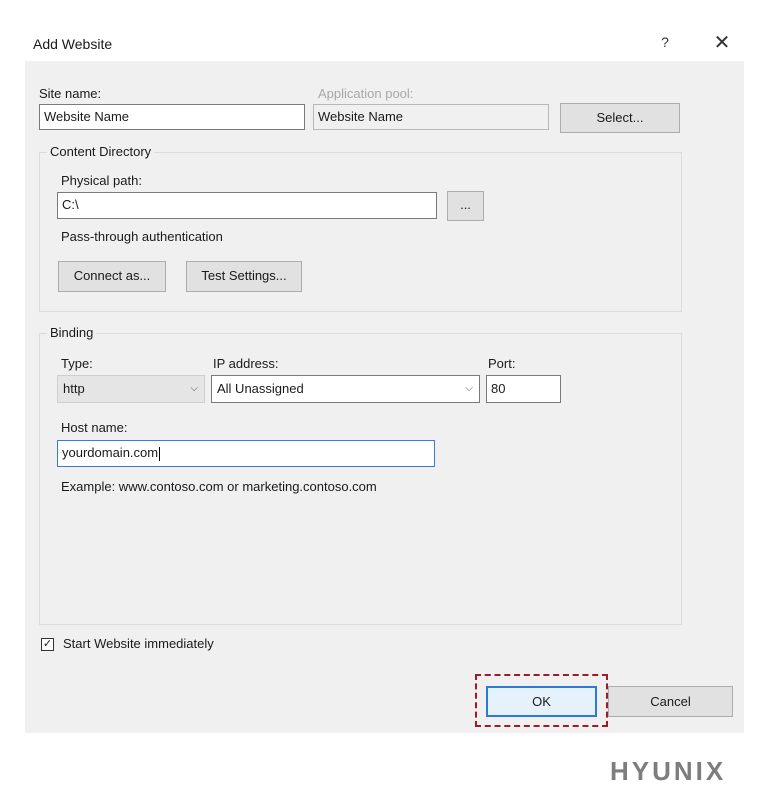 This screenshot has width=768, height=801. Describe the element at coordinates (246, 363) in the screenshot. I see `ip-address-label: IP address:` at that location.